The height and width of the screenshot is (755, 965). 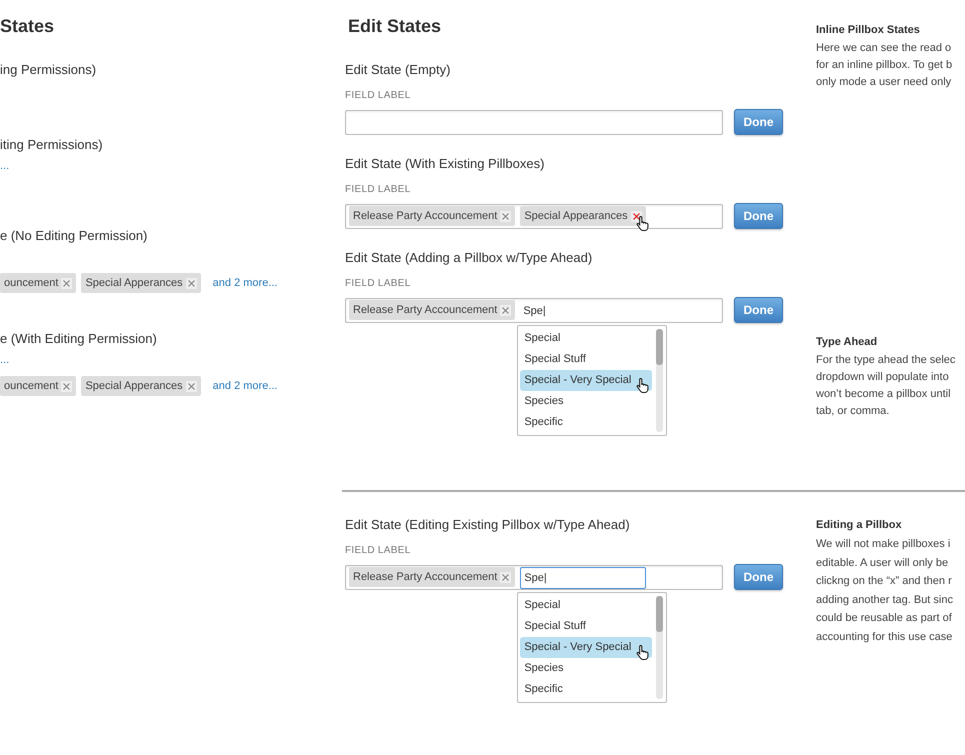 I want to click on note-text: could be reusable as part of, so click(x=884, y=618).